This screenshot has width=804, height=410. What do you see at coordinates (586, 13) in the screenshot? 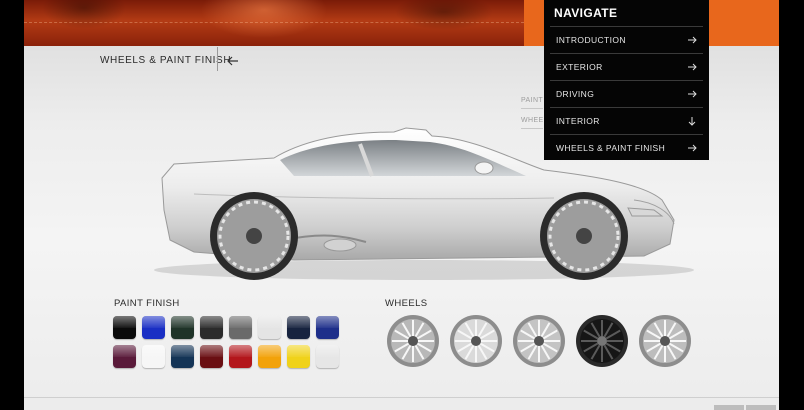
I see `navigate-title: NAVIGATE` at bounding box center [586, 13].